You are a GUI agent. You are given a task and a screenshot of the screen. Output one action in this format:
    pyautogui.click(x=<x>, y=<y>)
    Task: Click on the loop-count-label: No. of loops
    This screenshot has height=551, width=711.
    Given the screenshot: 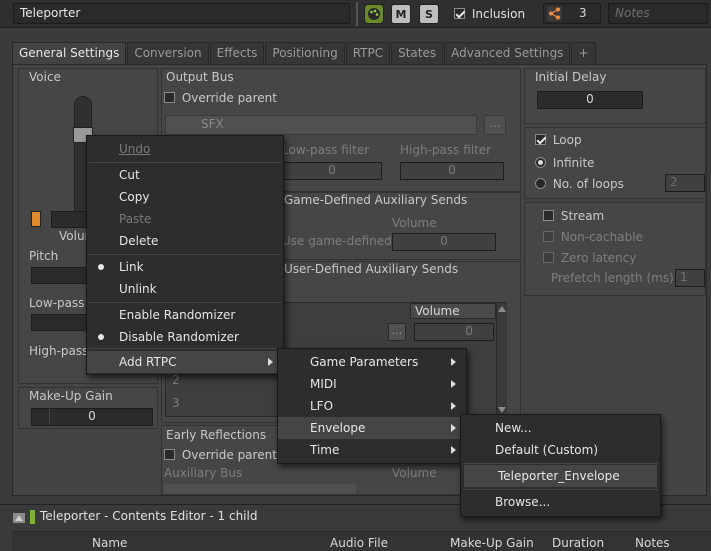 What is the action you would take?
    pyautogui.click(x=588, y=184)
    